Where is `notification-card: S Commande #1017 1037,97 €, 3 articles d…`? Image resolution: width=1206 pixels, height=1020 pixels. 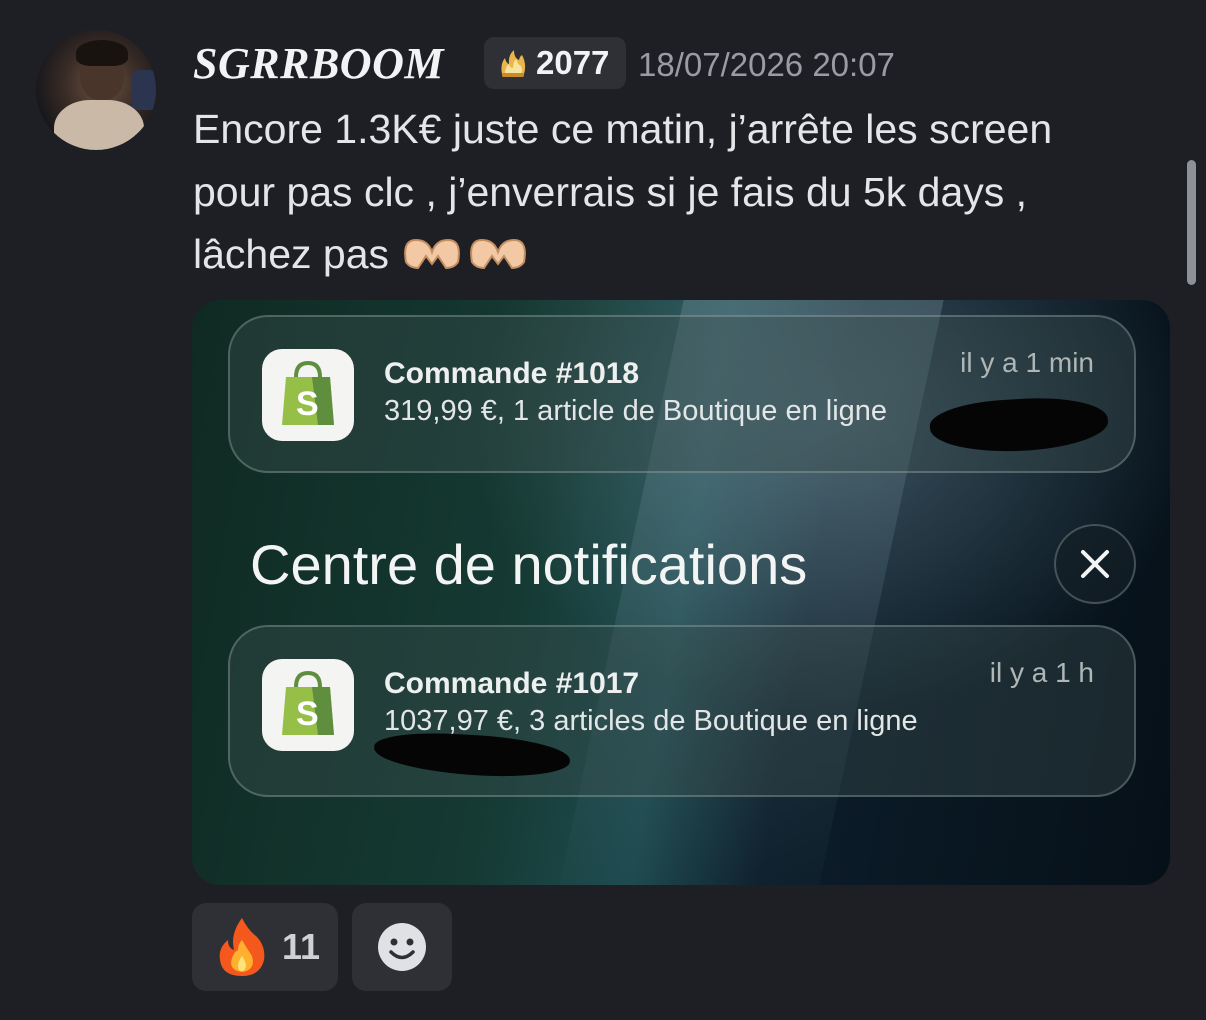 notification-card: S Commande #1017 1037,97 €, 3 articles d… is located at coordinates (682, 711).